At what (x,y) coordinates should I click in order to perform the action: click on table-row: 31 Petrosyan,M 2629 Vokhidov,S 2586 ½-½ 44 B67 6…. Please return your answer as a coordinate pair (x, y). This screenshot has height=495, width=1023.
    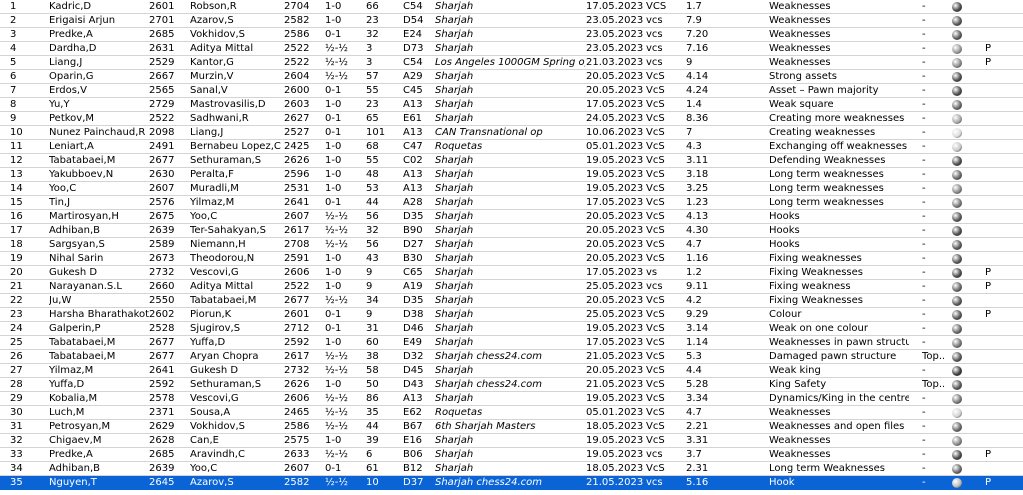
    Looking at the image, I should click on (511, 427).